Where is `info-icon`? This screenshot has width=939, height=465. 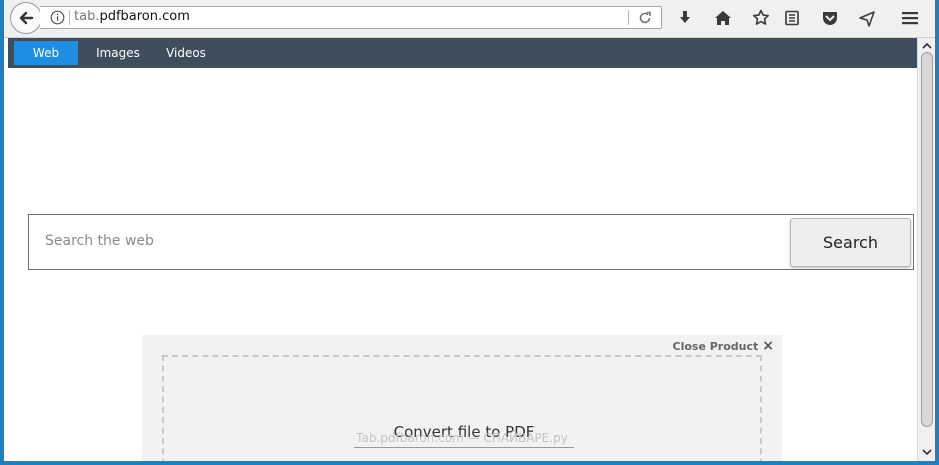 info-icon is located at coordinates (57, 17).